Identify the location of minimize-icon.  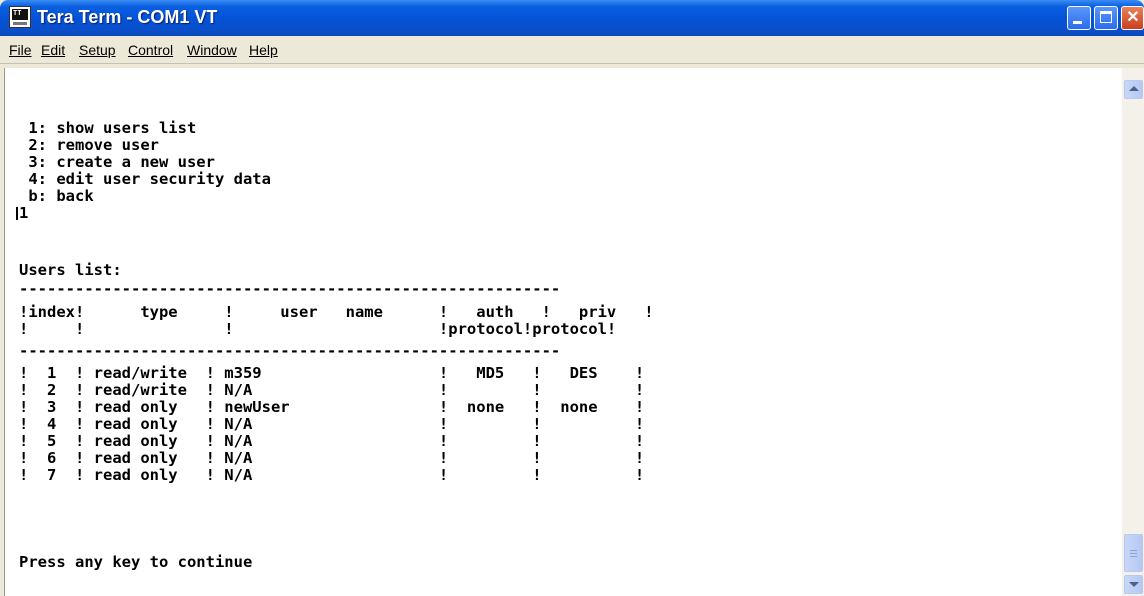
(1077, 22).